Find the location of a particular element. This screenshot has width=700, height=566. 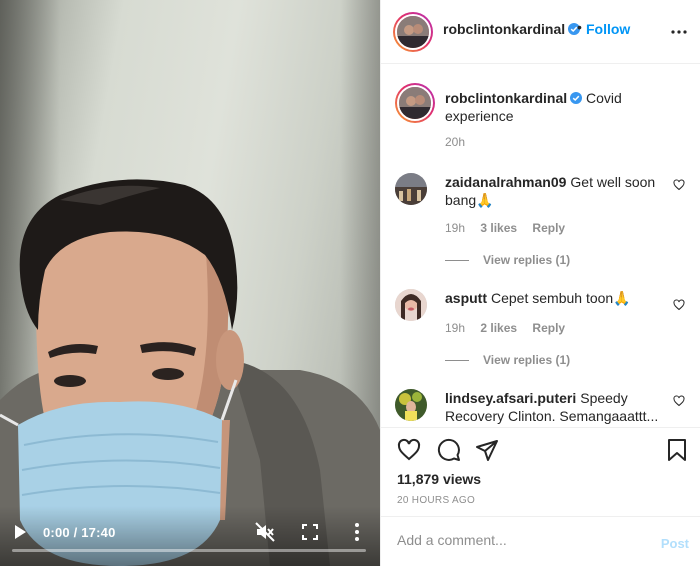

post-age: 20 HOURS AGO is located at coordinates (436, 500).